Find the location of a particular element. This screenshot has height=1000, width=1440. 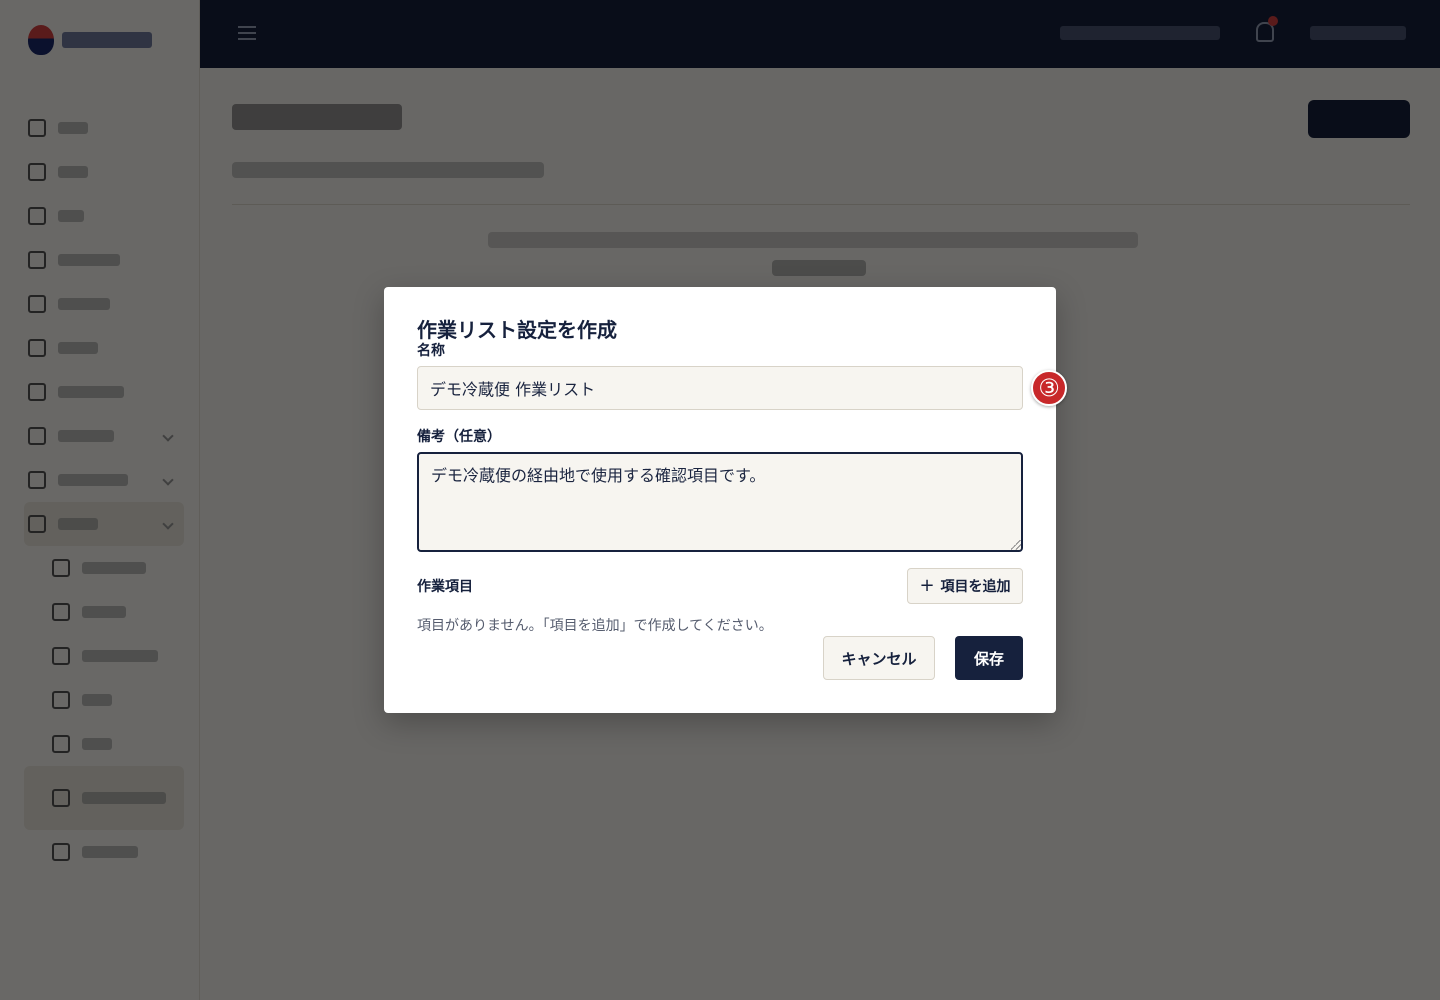

note-textarea: デモ冷蔵便の経由地で使用する確認項目です。 is located at coordinates (720, 502).